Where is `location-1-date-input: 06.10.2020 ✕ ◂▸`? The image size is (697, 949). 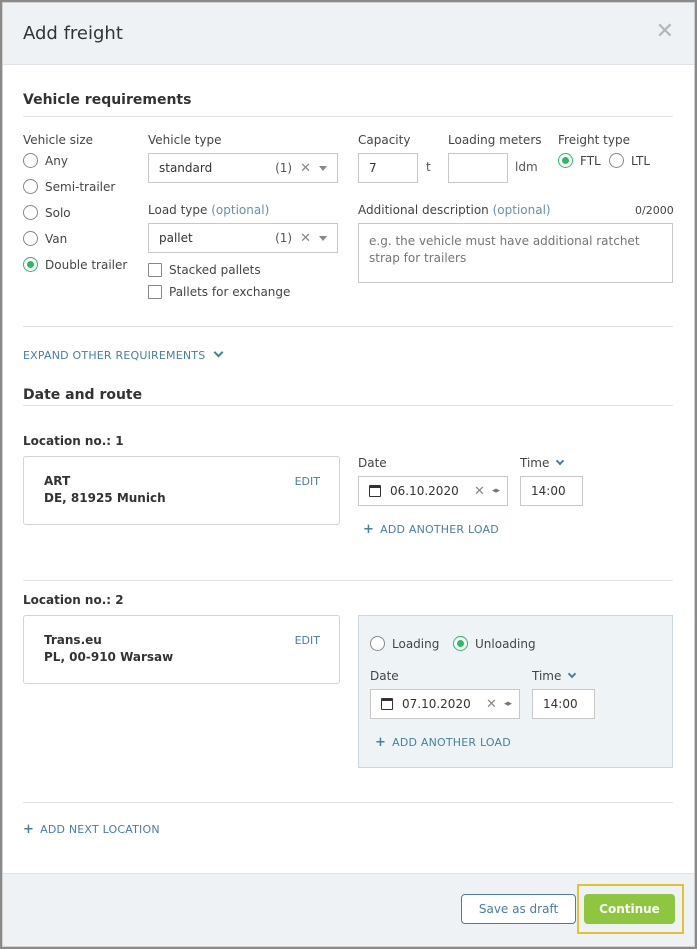 location-1-date-input: 06.10.2020 ✕ ◂▸ is located at coordinates (433, 491).